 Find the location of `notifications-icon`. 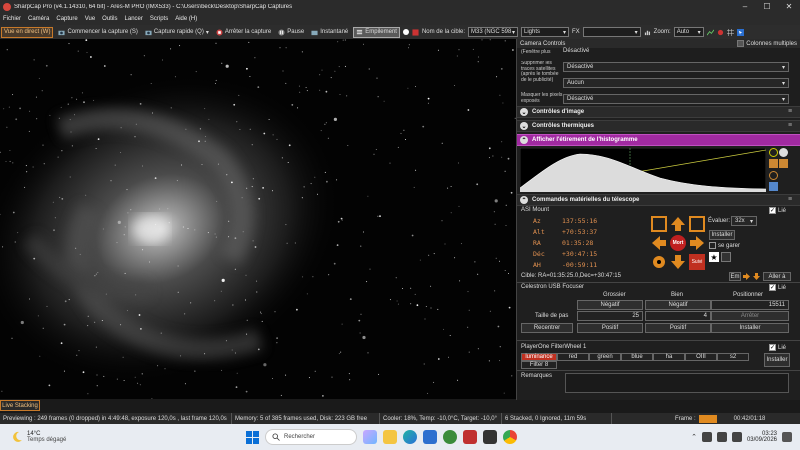

notifications-icon is located at coordinates (787, 437).